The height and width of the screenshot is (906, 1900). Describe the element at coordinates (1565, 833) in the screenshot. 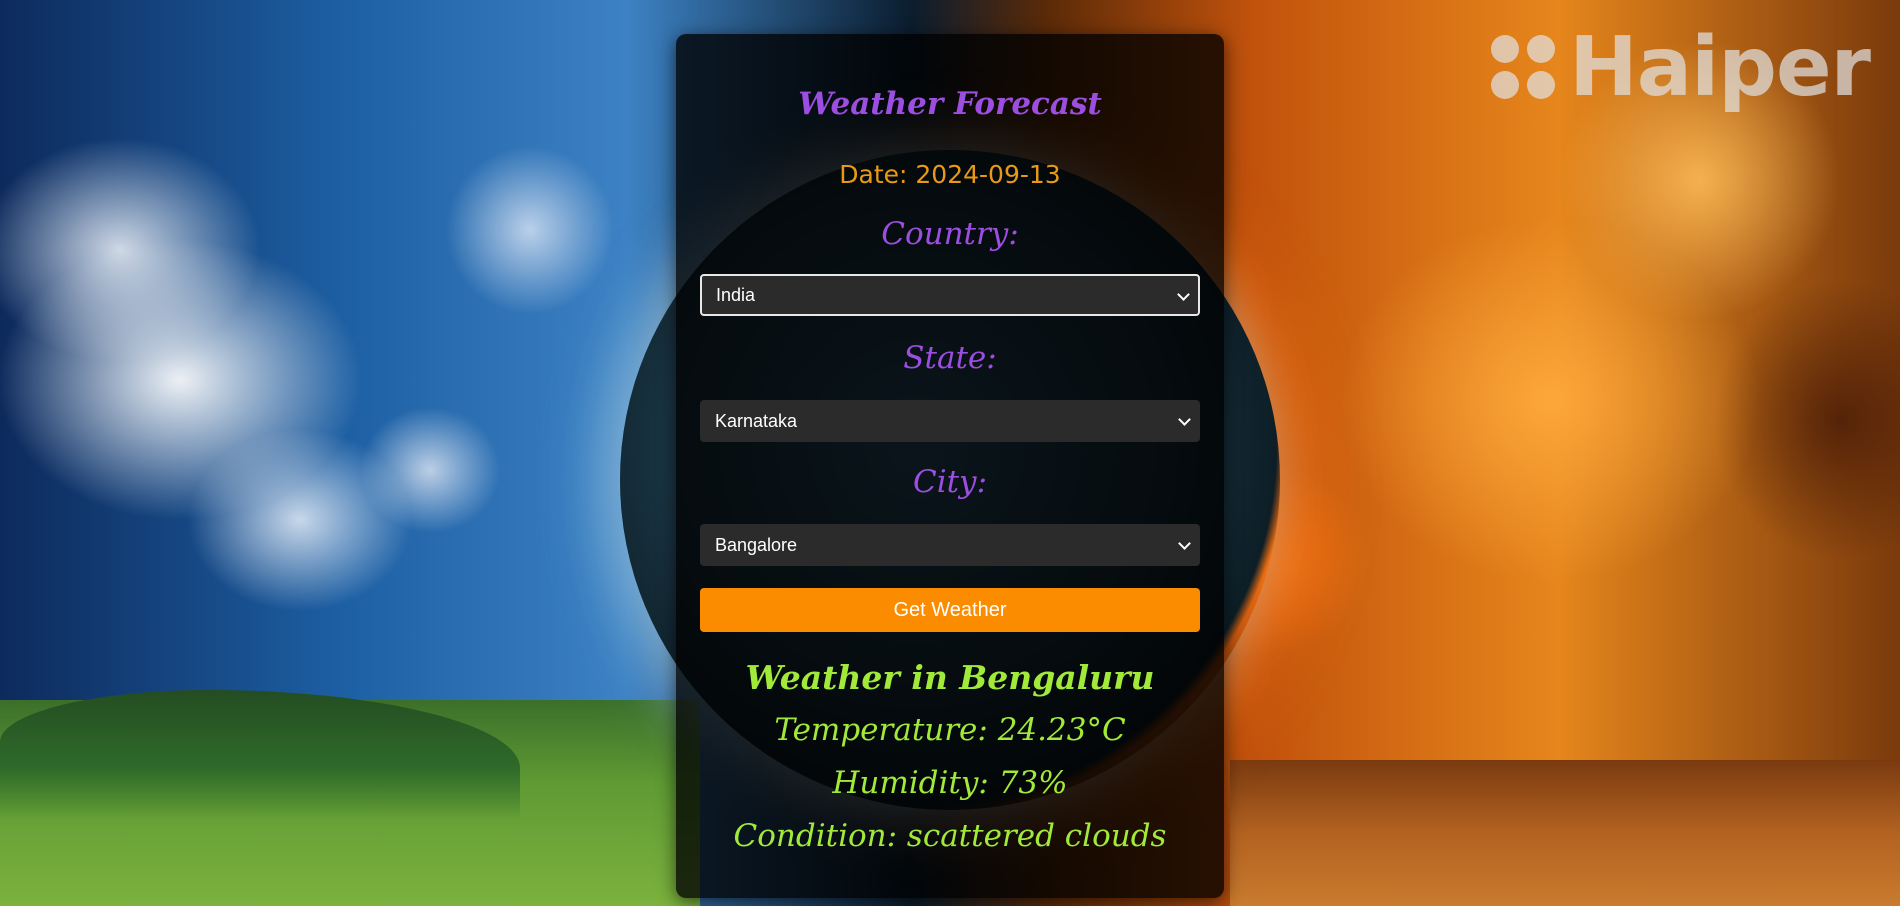

I see `scorched-field-background` at that location.